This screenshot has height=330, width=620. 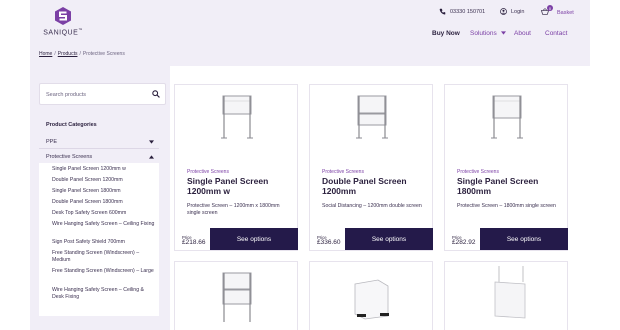 What do you see at coordinates (104, 213) in the screenshot?
I see `subcategory-item: Desk Top Safety Screen 600mm` at bounding box center [104, 213].